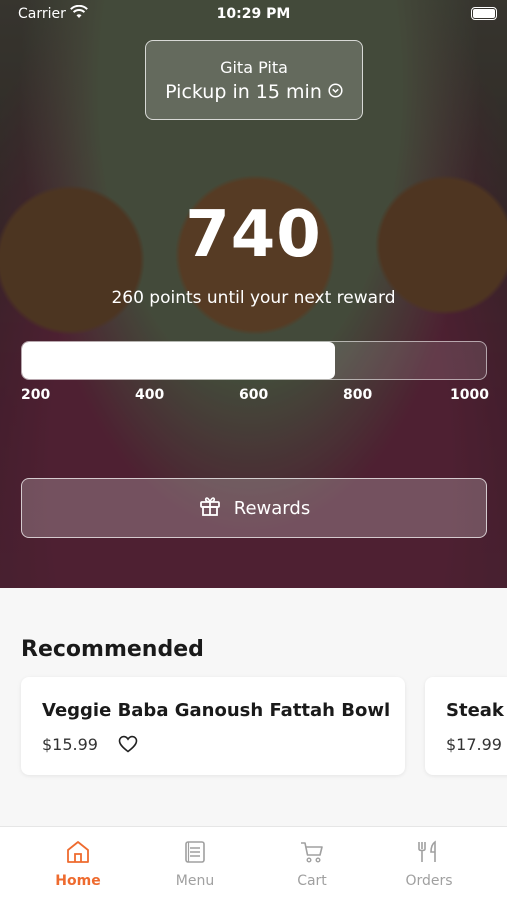  What do you see at coordinates (312, 881) in the screenshot?
I see `tab-cart-label: Cart` at bounding box center [312, 881].